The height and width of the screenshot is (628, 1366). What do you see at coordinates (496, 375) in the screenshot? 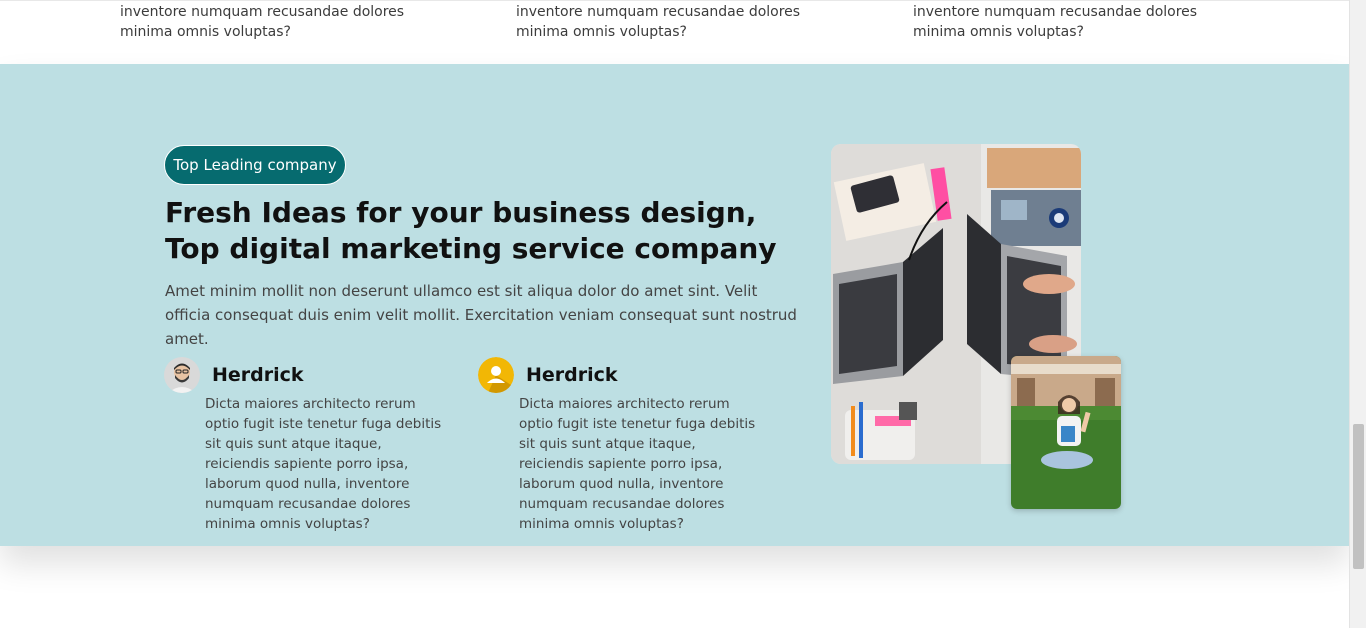
I see `user-avatar-icon` at bounding box center [496, 375].